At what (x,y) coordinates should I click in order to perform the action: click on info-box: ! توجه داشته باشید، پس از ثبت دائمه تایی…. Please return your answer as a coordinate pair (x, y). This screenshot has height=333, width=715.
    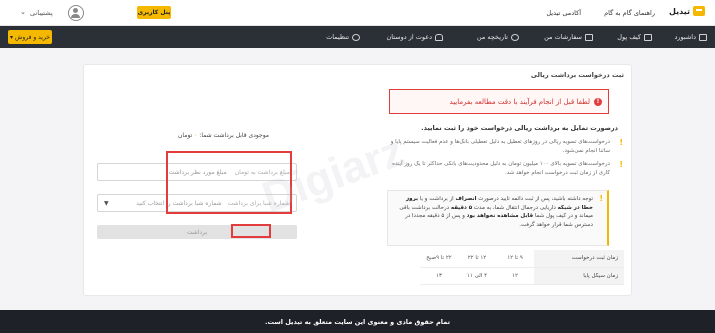
    Looking at the image, I should click on (498, 218).